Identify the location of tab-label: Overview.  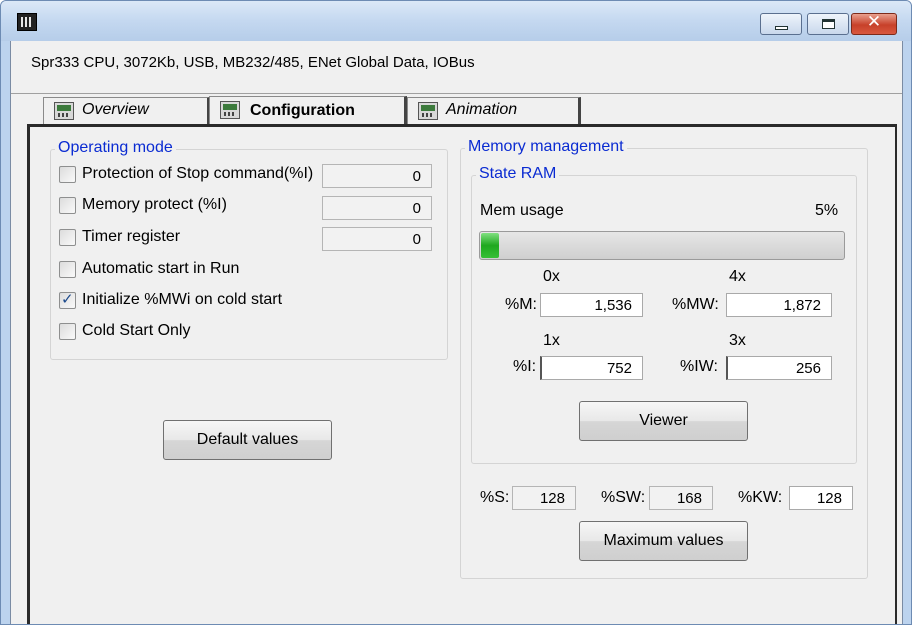
(115, 109).